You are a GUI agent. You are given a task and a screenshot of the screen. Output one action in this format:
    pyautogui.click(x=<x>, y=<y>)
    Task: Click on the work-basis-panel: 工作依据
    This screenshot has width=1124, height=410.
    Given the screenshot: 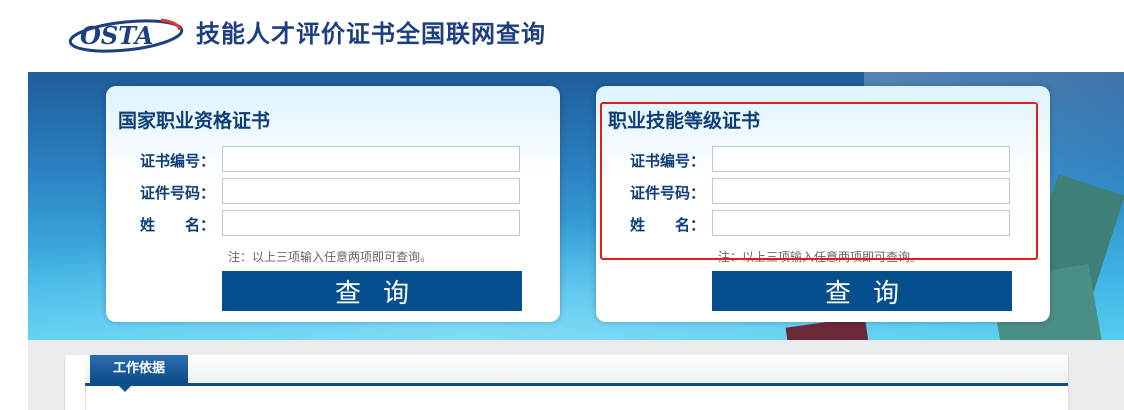 What is the action you would take?
    pyautogui.click(x=566, y=382)
    